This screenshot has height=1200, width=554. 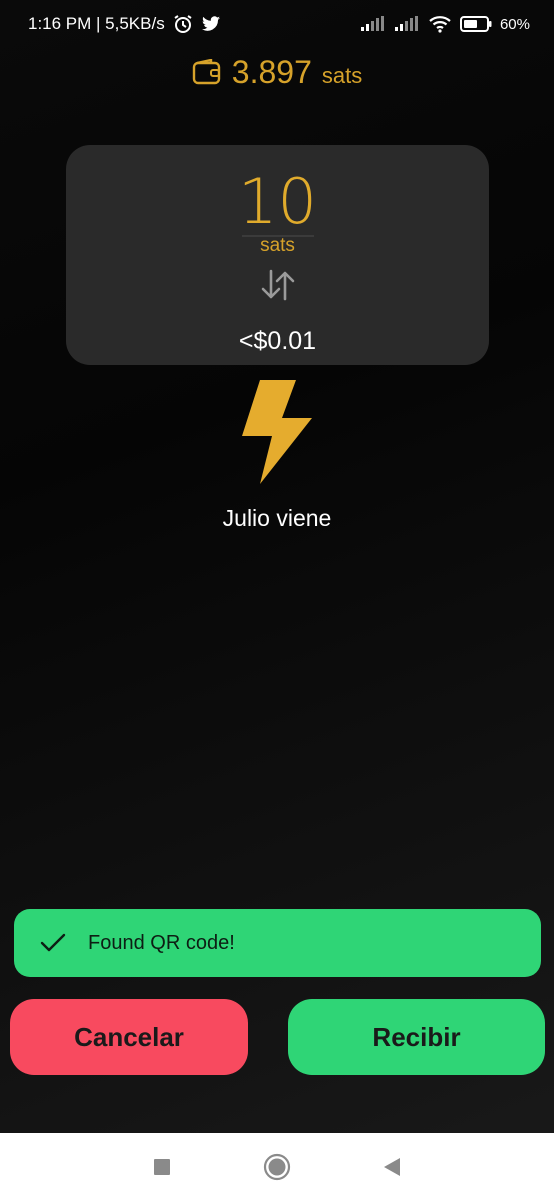 I want to click on battery-level: 60%, so click(x=514, y=24).